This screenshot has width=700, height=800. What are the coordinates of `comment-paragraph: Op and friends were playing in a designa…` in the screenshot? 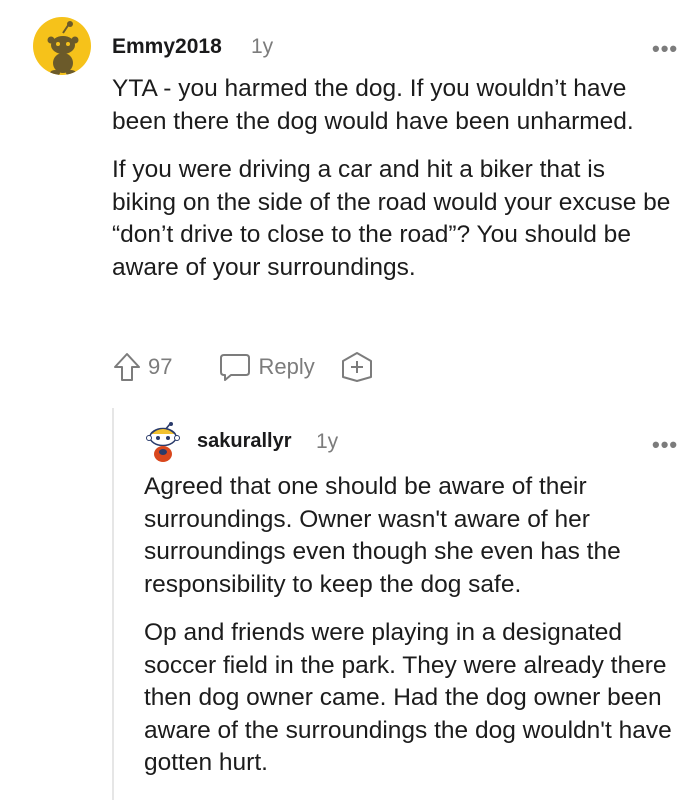 It's located at (408, 697).